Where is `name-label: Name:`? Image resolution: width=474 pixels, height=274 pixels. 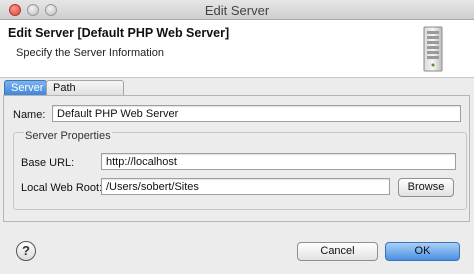 name-label: Name: is located at coordinates (29, 115).